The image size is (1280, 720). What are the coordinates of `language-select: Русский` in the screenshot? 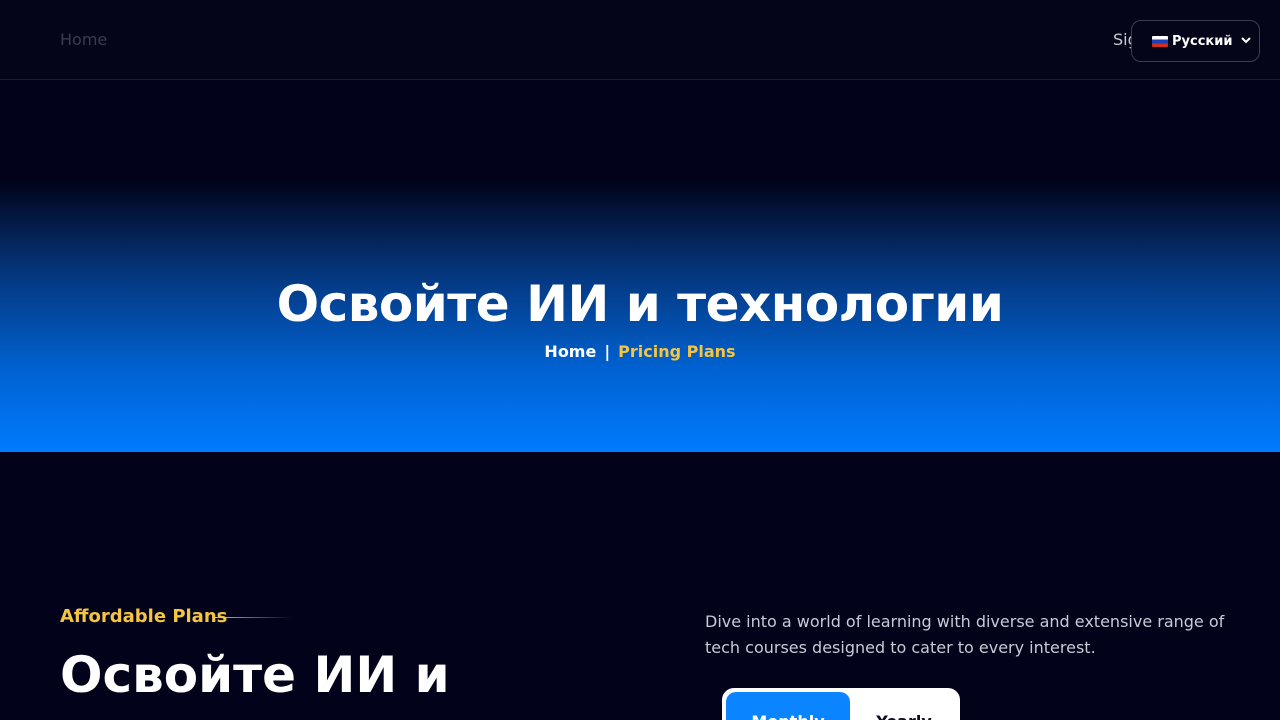 It's located at (1195, 41).